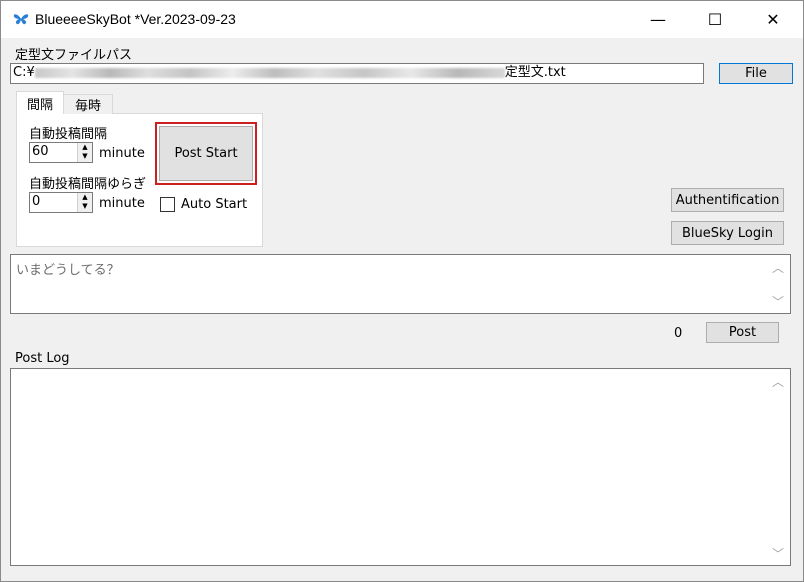 The image size is (804, 582). I want to click on interval-spinner: 60 ▲ ▼, so click(61, 152).